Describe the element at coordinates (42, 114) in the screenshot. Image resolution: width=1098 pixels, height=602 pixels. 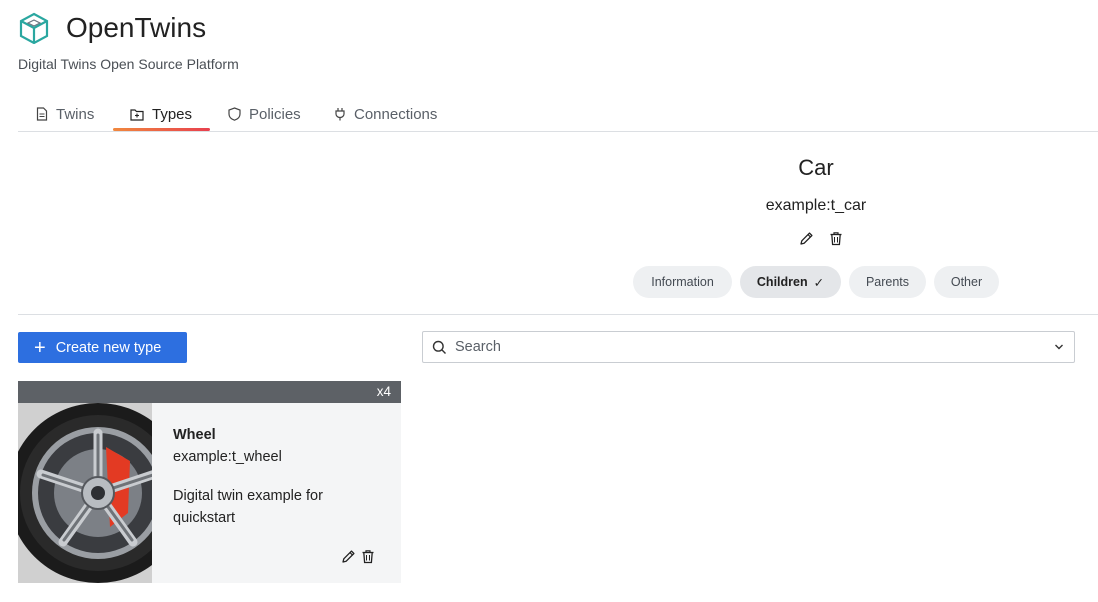
I see `document-icon` at that location.